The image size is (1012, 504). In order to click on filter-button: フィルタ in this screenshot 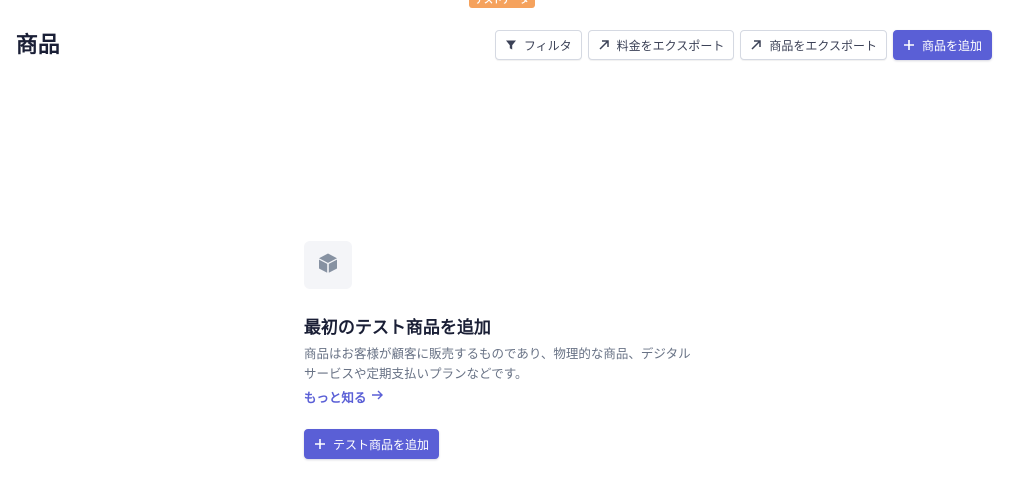, I will do `click(538, 45)`.